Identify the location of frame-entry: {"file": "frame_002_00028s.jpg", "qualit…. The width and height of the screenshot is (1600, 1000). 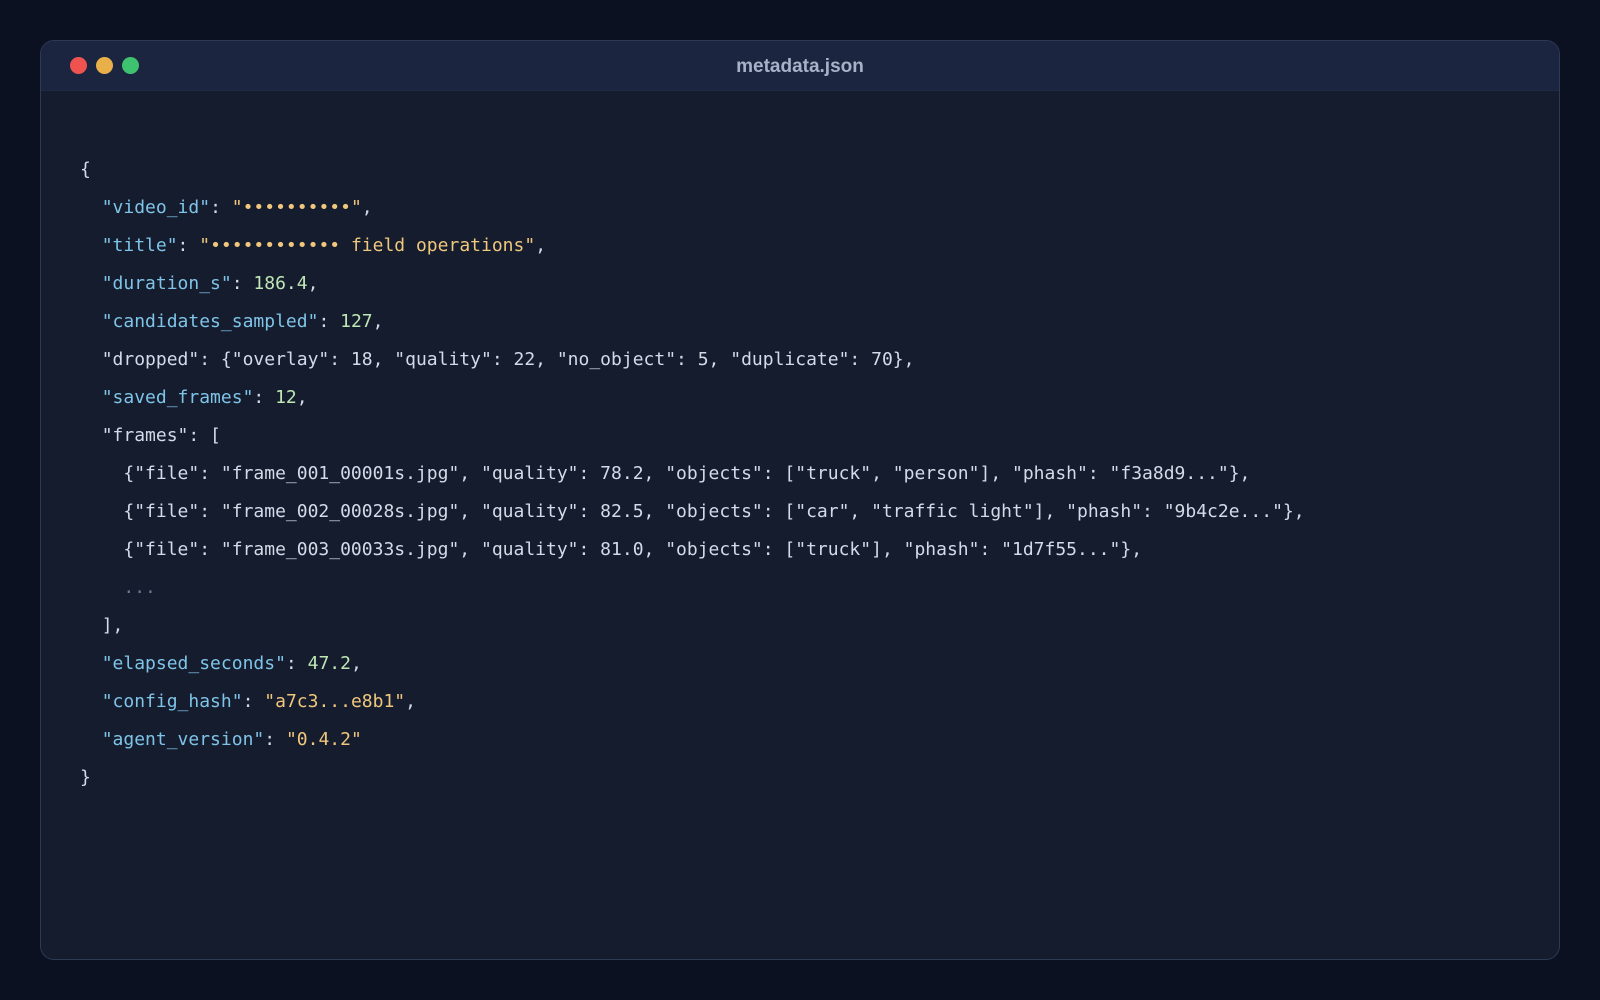
(714, 511).